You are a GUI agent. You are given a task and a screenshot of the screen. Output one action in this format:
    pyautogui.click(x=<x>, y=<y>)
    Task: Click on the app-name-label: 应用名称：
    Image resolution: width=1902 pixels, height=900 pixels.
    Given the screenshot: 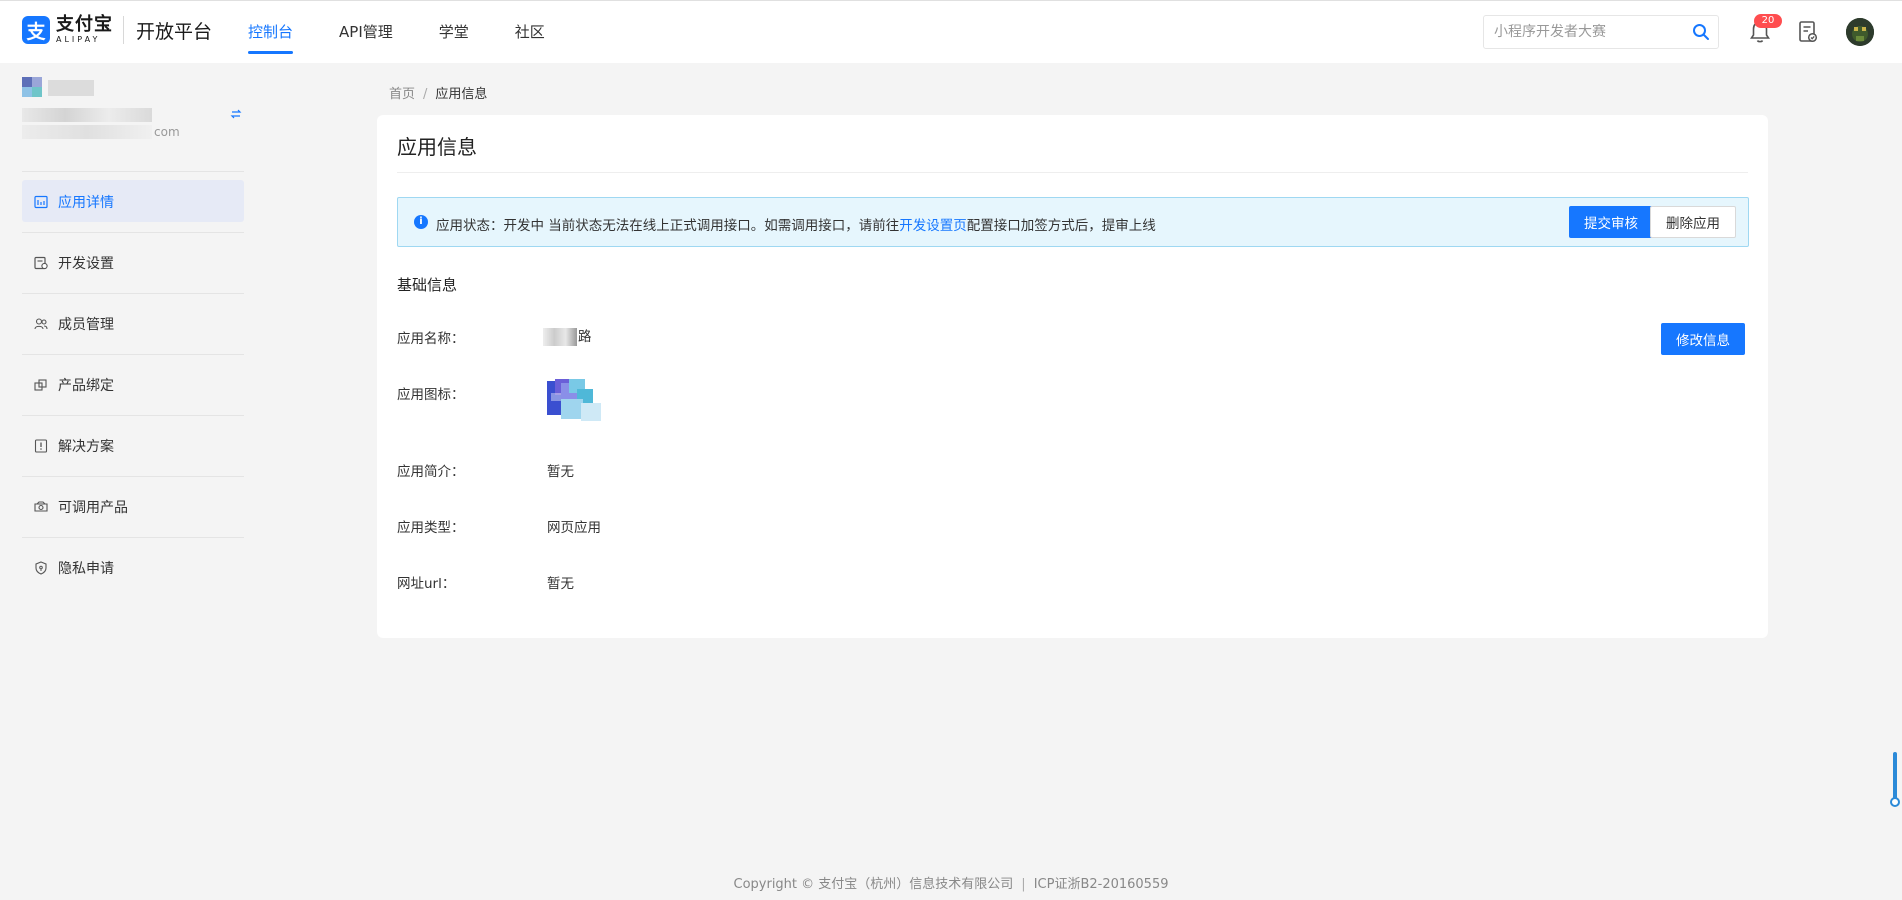 What is the action you would take?
    pyautogui.click(x=431, y=339)
    